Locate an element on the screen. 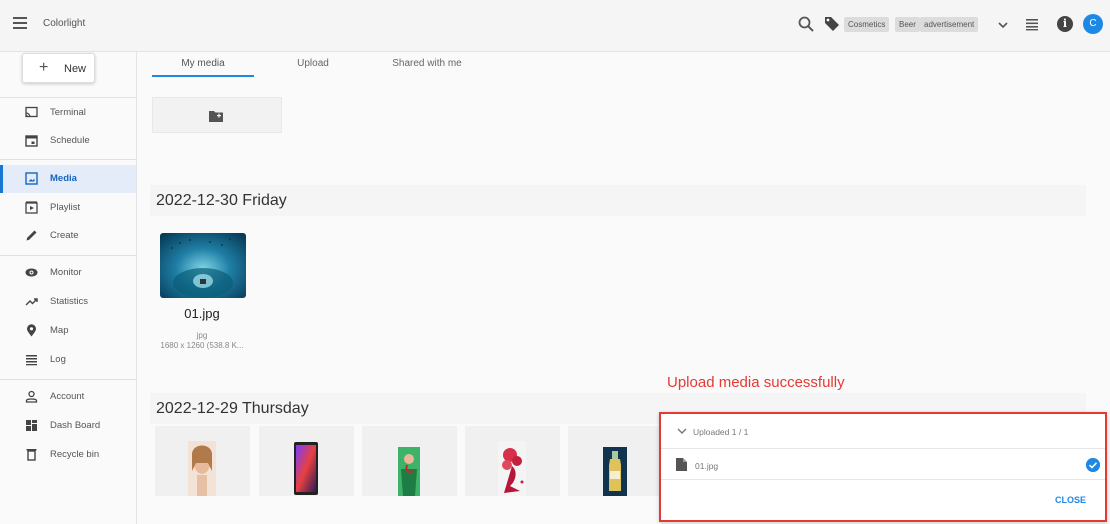 The height and width of the screenshot is (524, 1110). upload-file-row: 01.jpg is located at coordinates (883, 465).